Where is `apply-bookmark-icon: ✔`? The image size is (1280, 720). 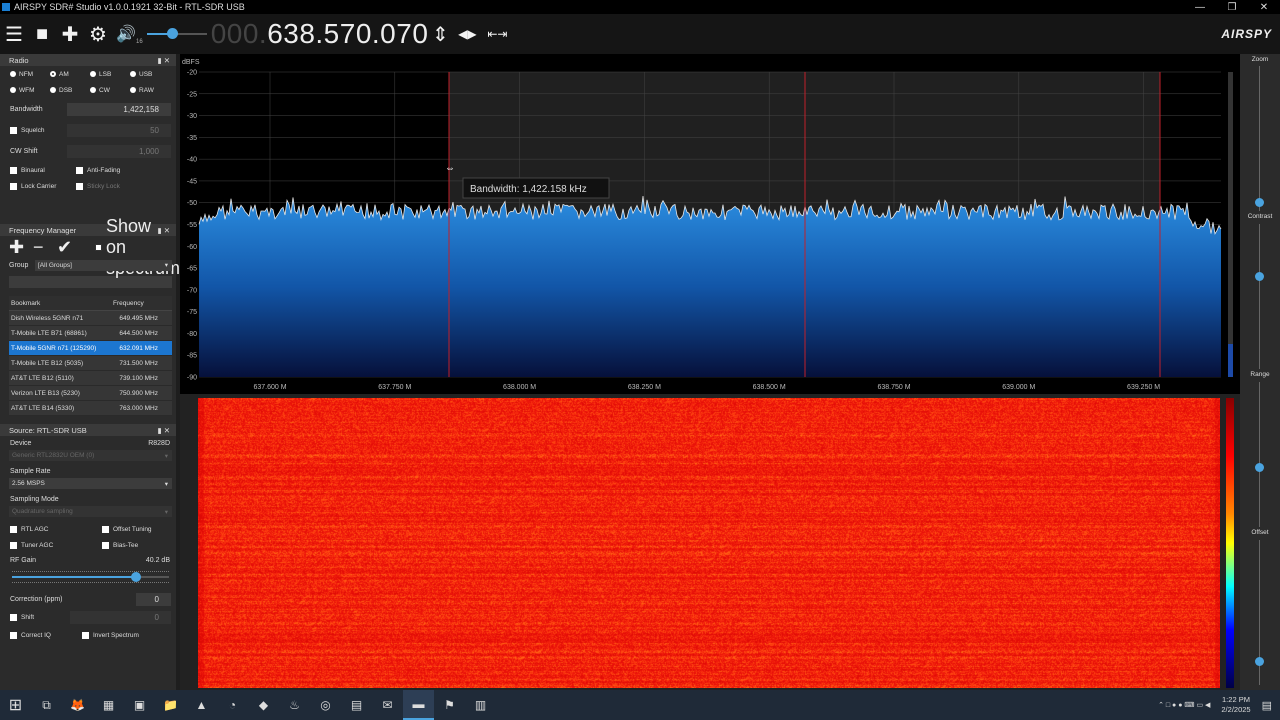 apply-bookmark-icon: ✔ is located at coordinates (69, 247).